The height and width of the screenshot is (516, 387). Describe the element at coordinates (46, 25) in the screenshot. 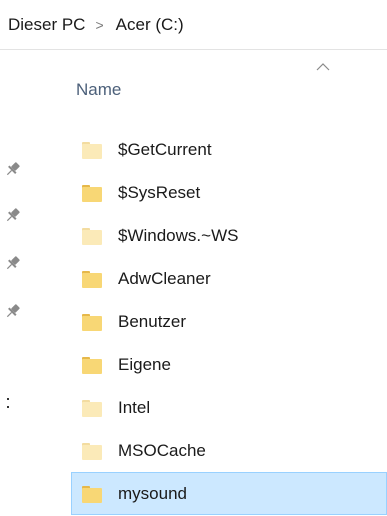

I see `breadcrumb-this-pc: Dieser PC` at that location.